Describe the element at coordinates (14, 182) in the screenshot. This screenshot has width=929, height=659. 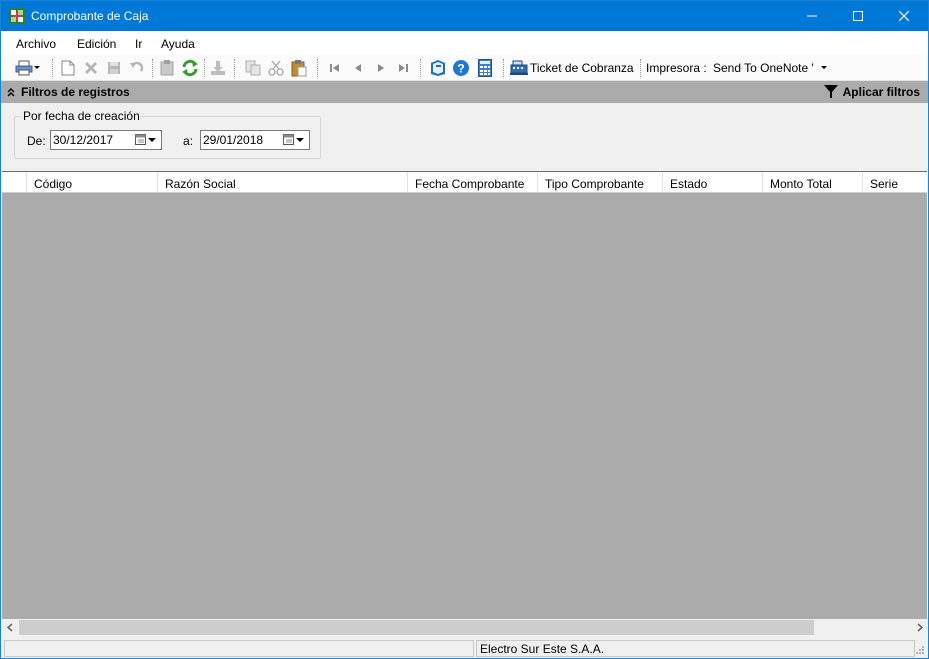
I see `row-header-corner` at that location.